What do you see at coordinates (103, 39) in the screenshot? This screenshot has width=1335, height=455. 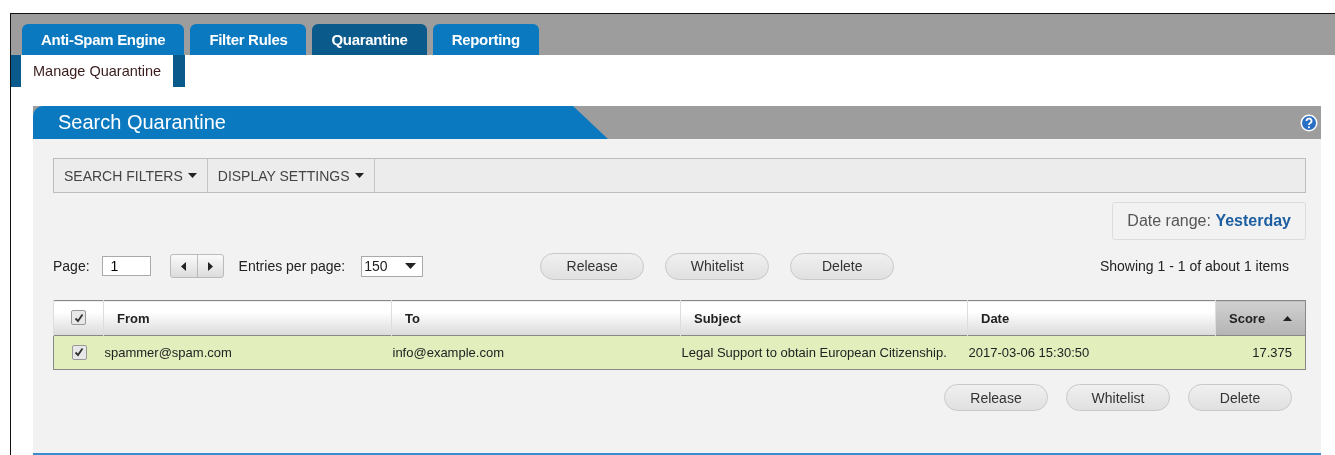 I see `nav-tab: Anti-Spam Engine` at bounding box center [103, 39].